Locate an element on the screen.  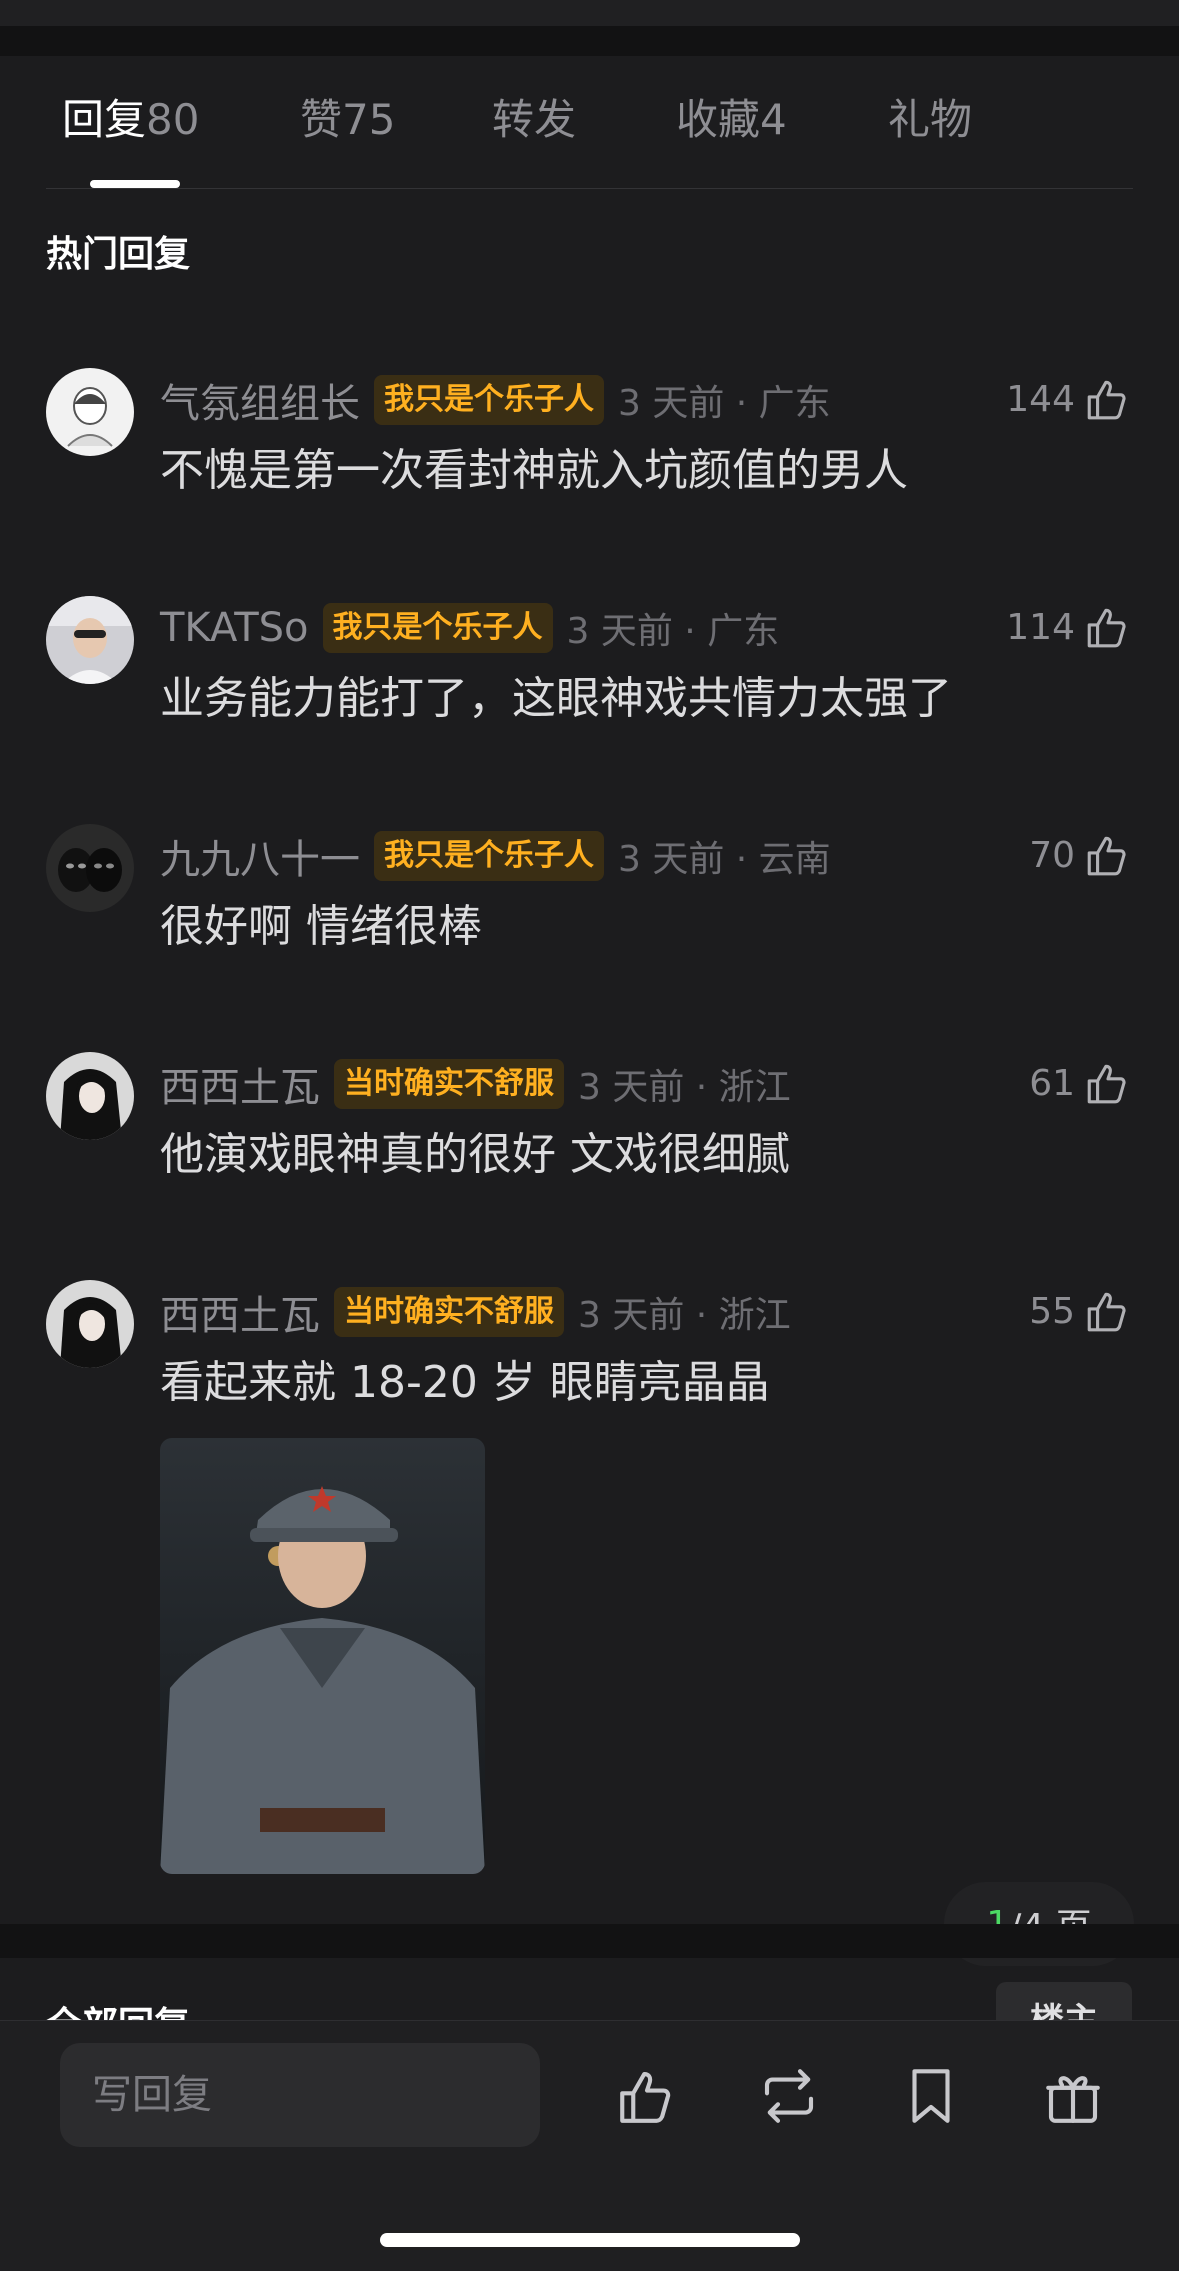
tab-gifts: 礼物 is located at coordinates (930, 120).